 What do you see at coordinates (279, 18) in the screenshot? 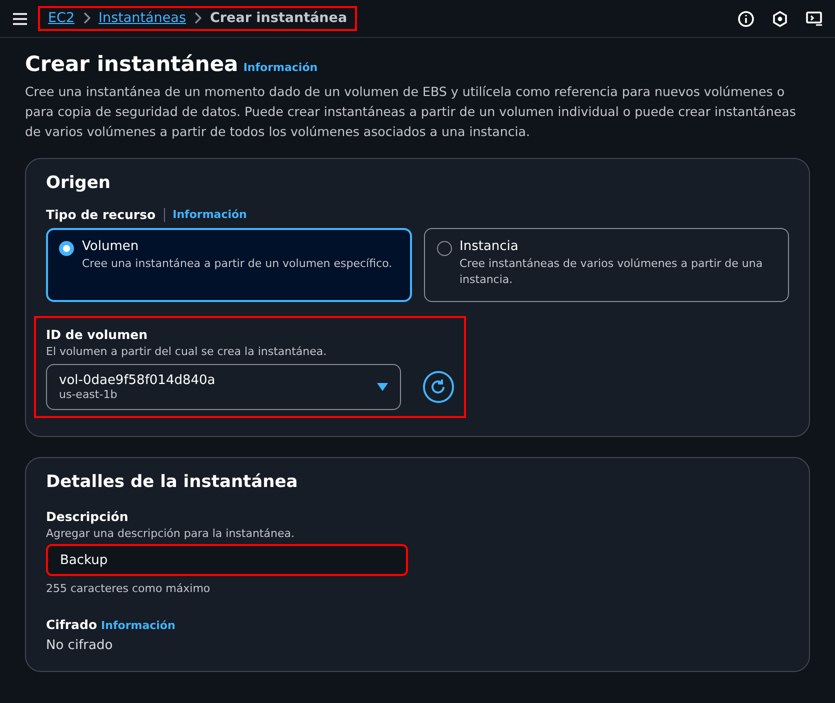
I see `breadcrumb-current: Crear instantánea` at bounding box center [279, 18].